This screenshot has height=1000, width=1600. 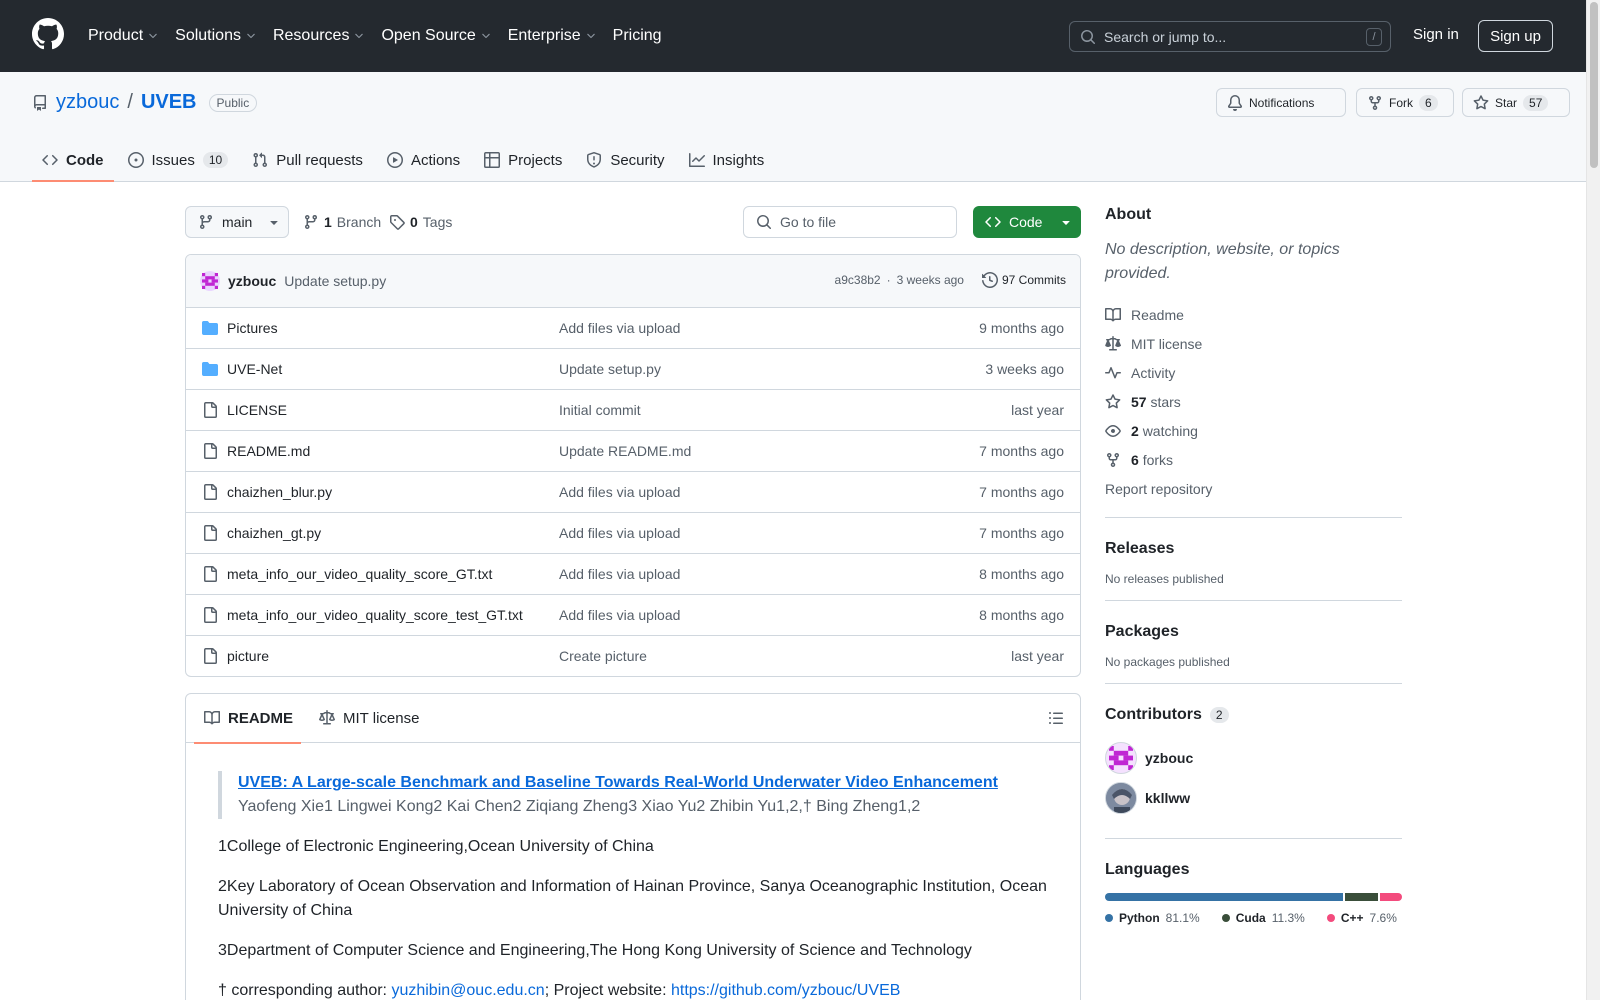 What do you see at coordinates (625, 160) in the screenshot?
I see `tab-security: Security` at bounding box center [625, 160].